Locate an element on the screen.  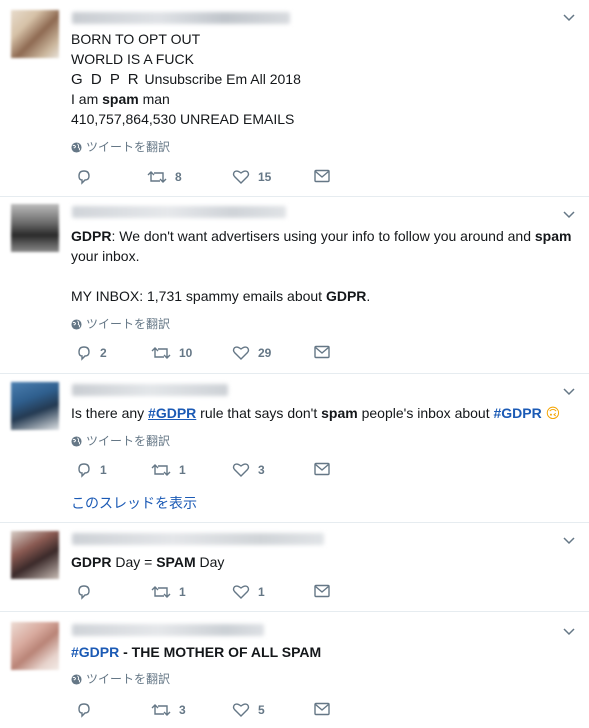
tweet-text-line: GDPR Day = SPAM Day is located at coordinates (148, 562).